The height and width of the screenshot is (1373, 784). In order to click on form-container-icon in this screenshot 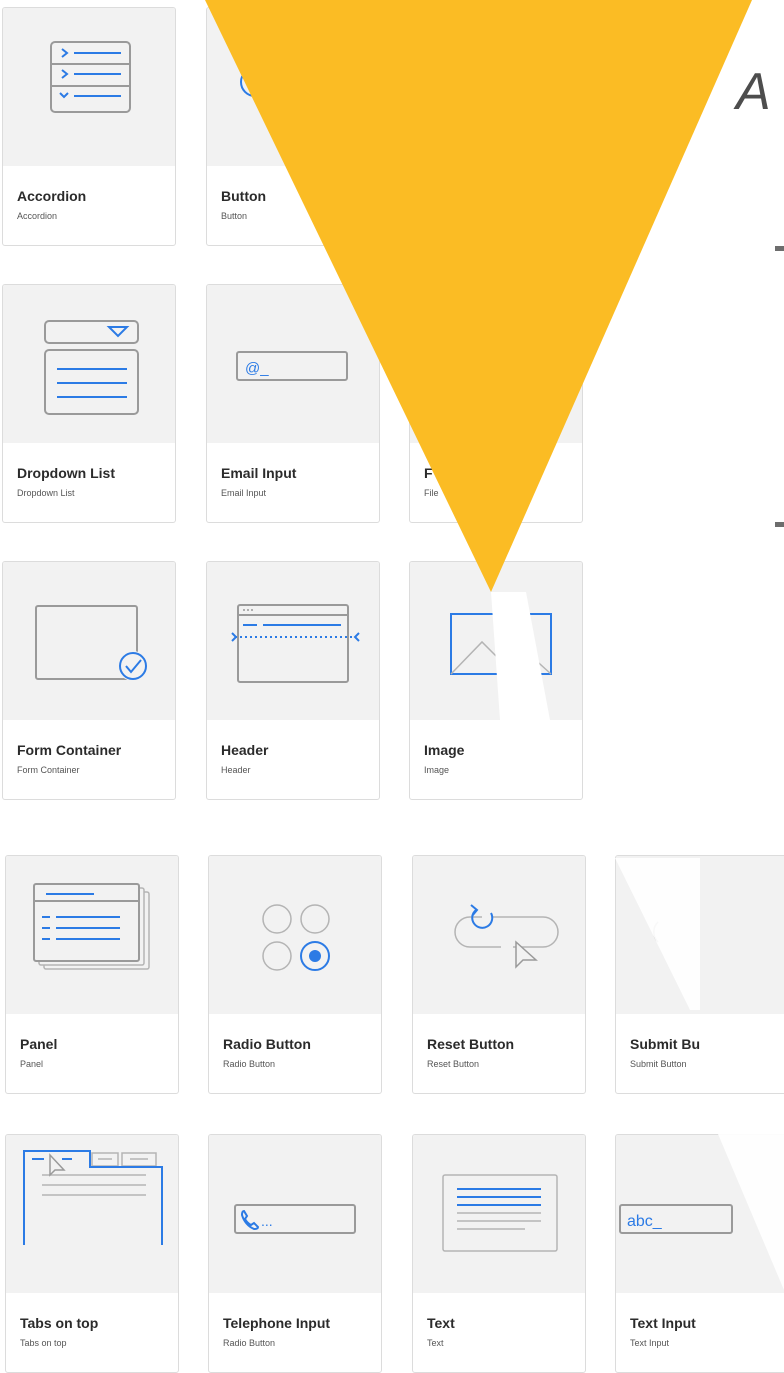, I will do `click(91, 643)`.